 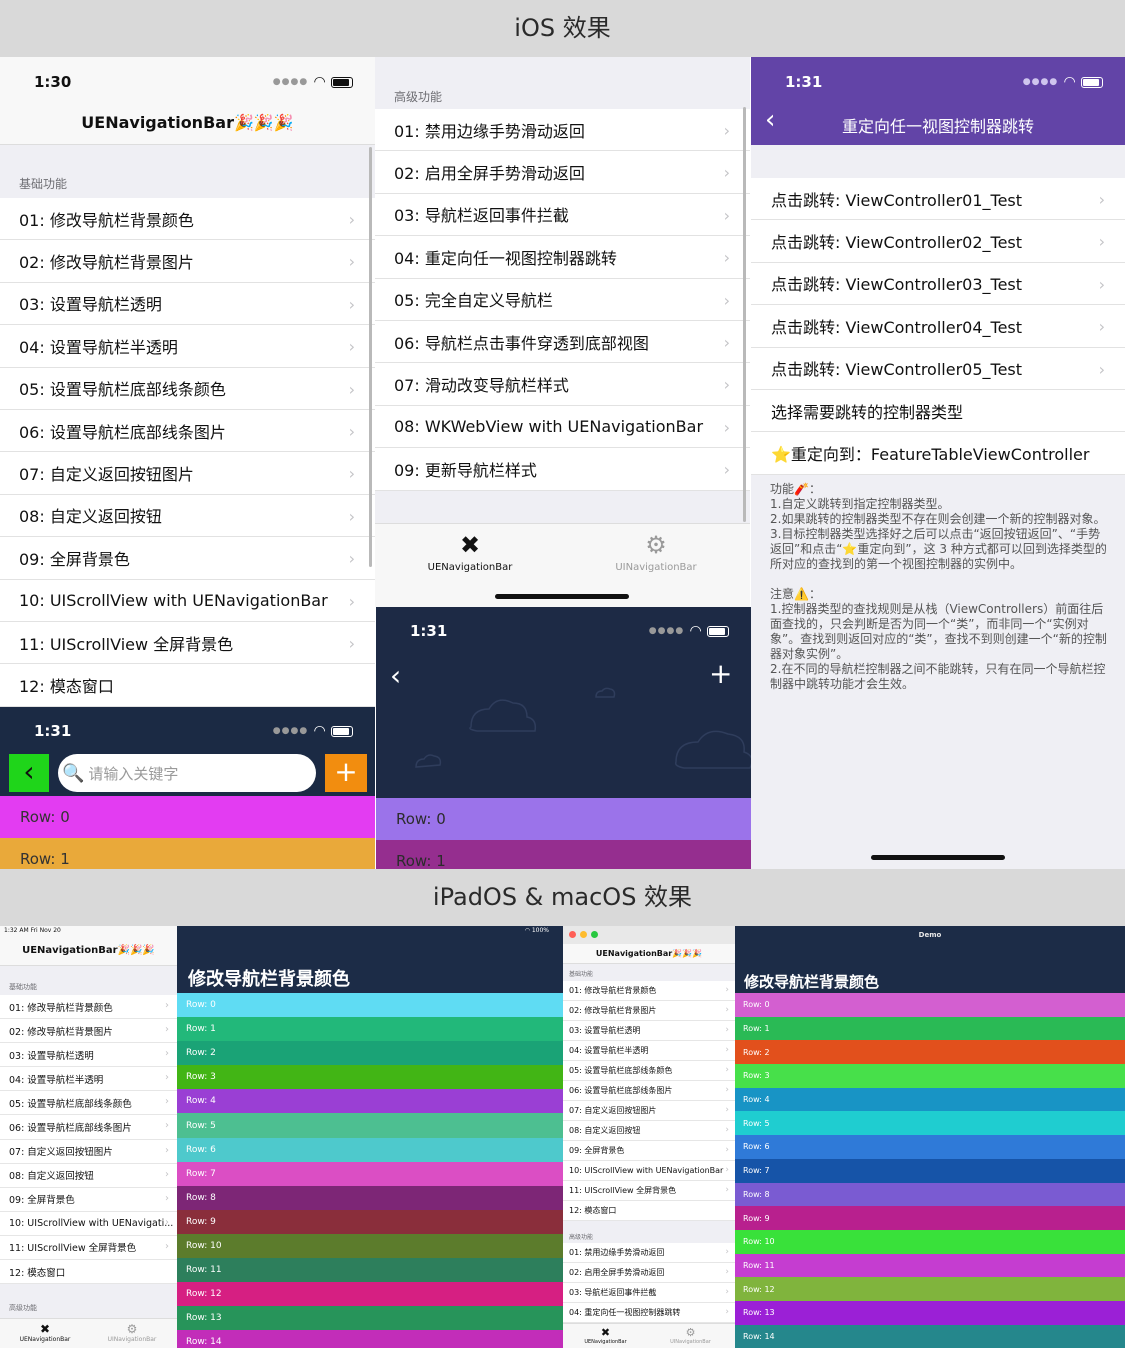 What do you see at coordinates (562, 342) in the screenshot?
I see `list-item: 06: 导航栏点击事件穿透到底部视图 ›` at bounding box center [562, 342].